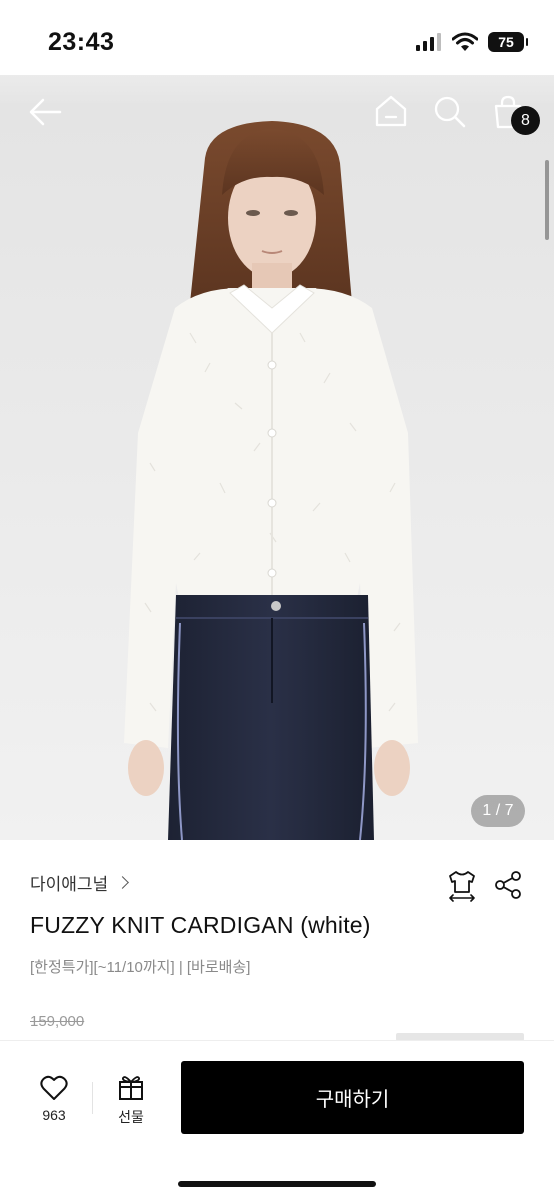 This screenshot has width=554, height=1201. I want to click on buy-button: 구매하기, so click(352, 1097).